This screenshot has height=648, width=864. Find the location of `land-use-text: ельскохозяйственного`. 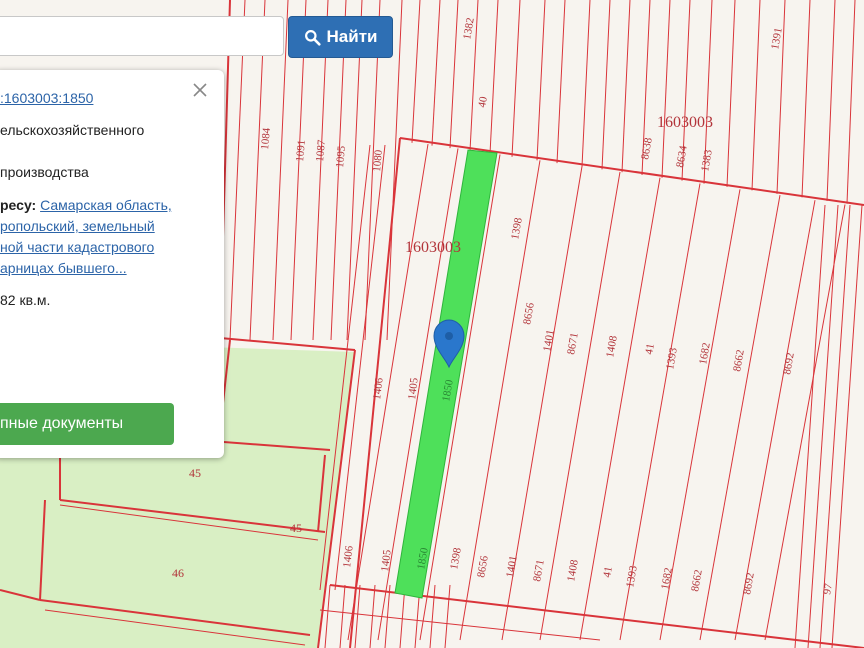

land-use-text: ельскохозяйственного is located at coordinates (72, 130).